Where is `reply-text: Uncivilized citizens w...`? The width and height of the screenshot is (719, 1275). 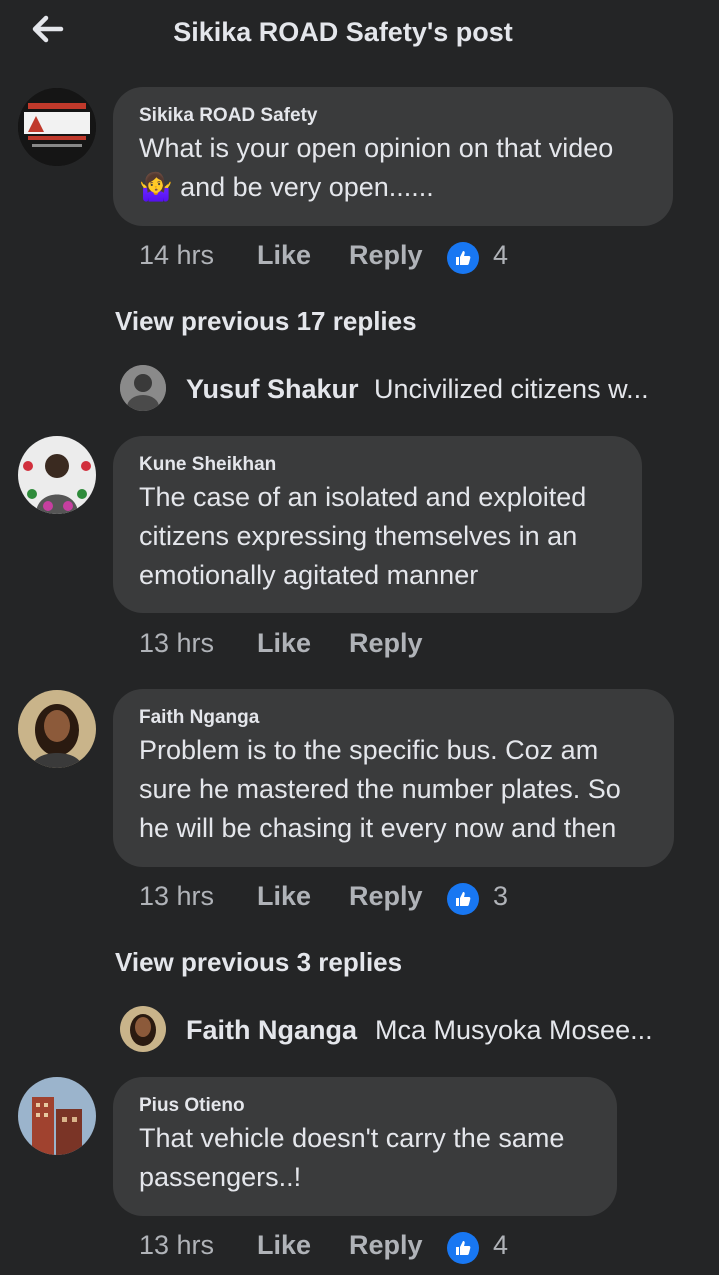
reply-text: Uncivilized citizens w... is located at coordinates (511, 389).